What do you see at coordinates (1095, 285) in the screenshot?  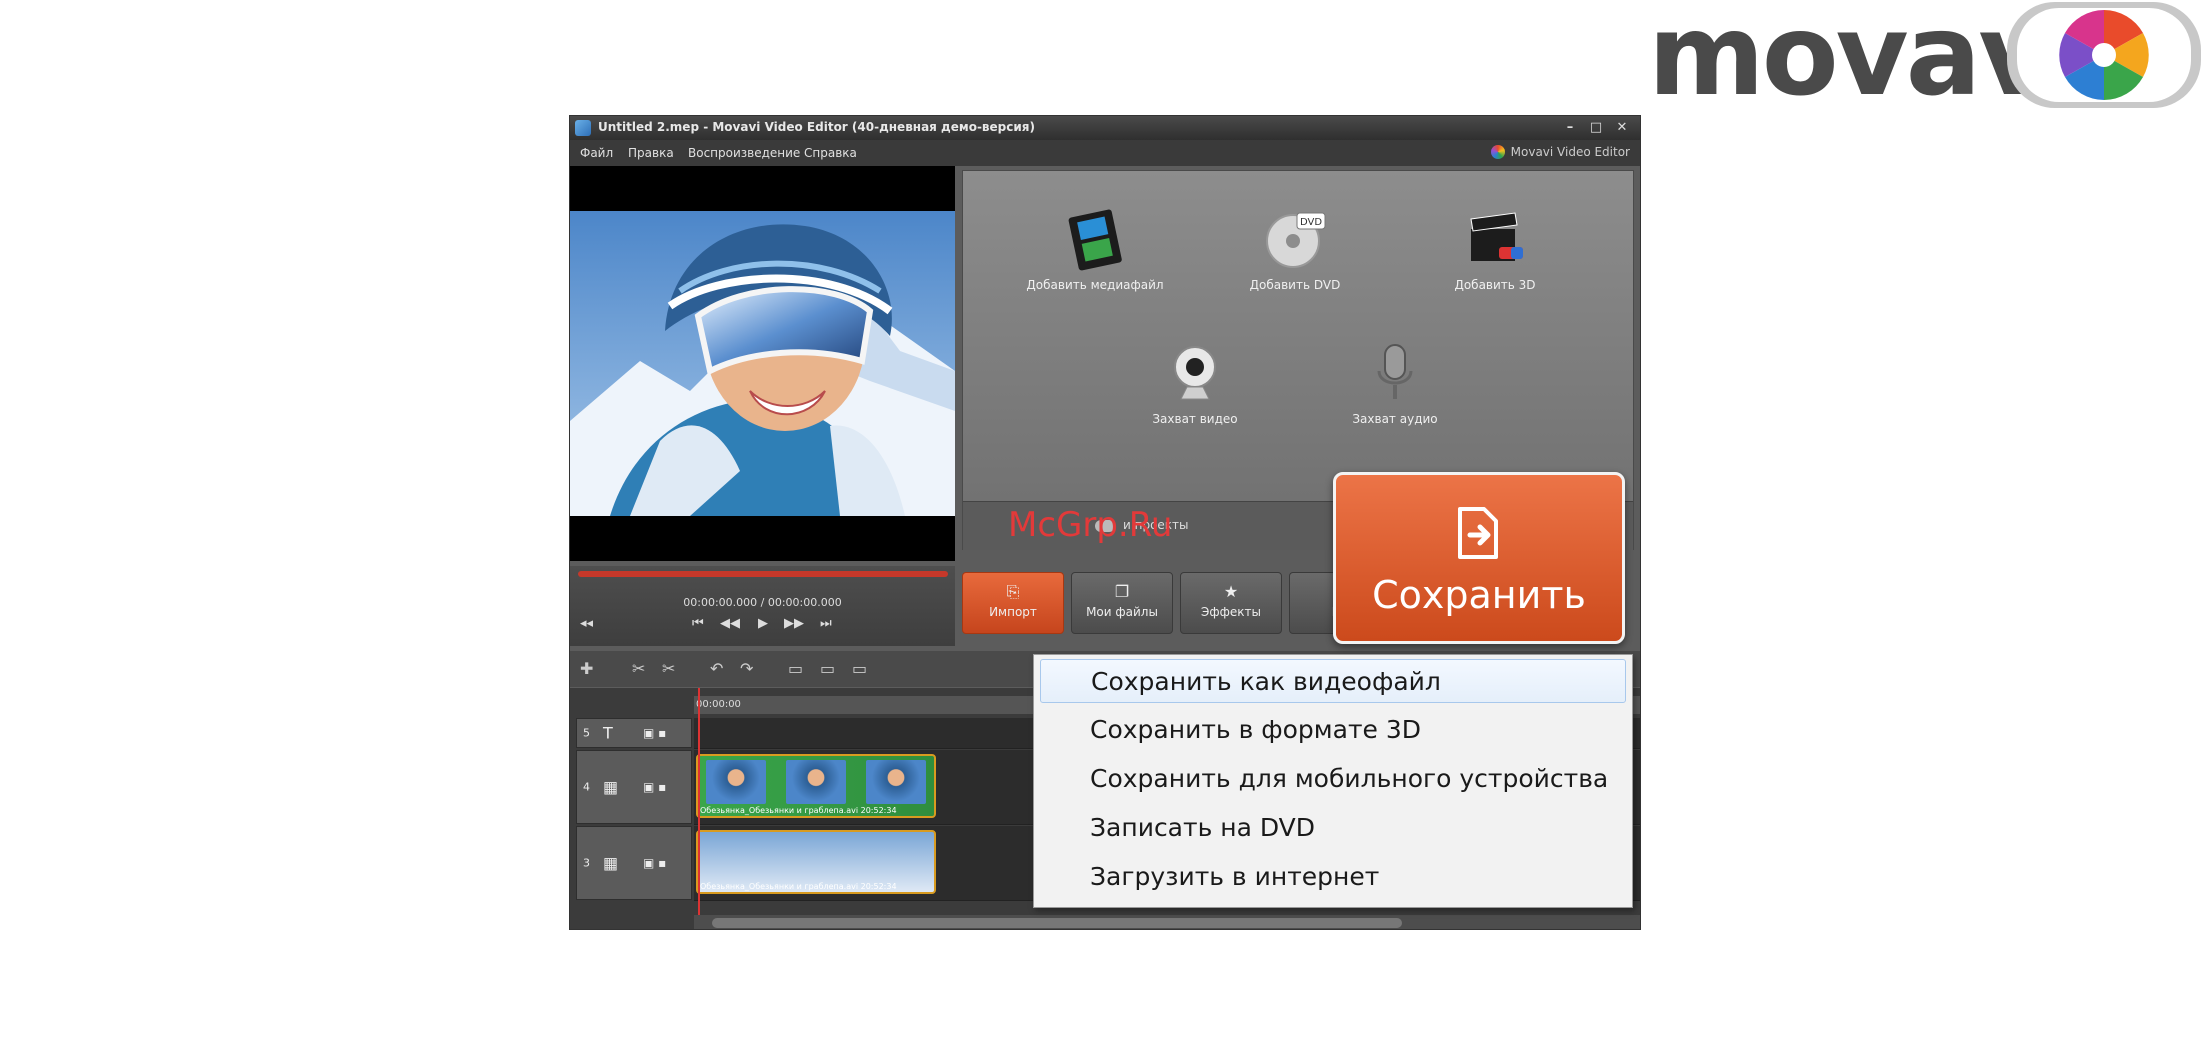 I see `tile-label: Добавить медиафайл` at bounding box center [1095, 285].